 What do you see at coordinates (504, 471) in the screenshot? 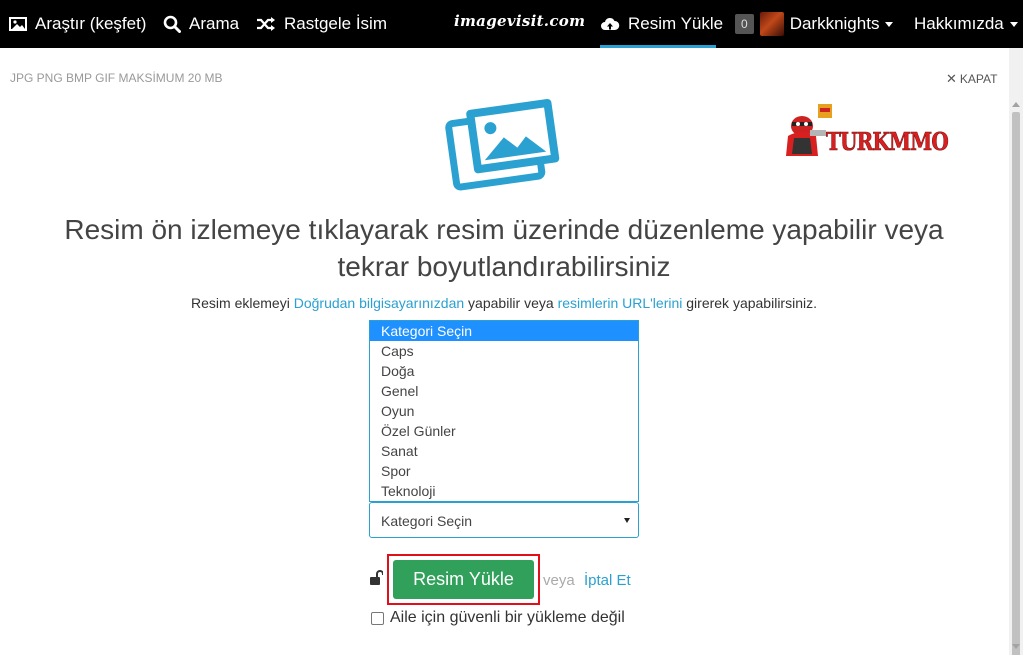
I see `category-option: Spor` at bounding box center [504, 471].